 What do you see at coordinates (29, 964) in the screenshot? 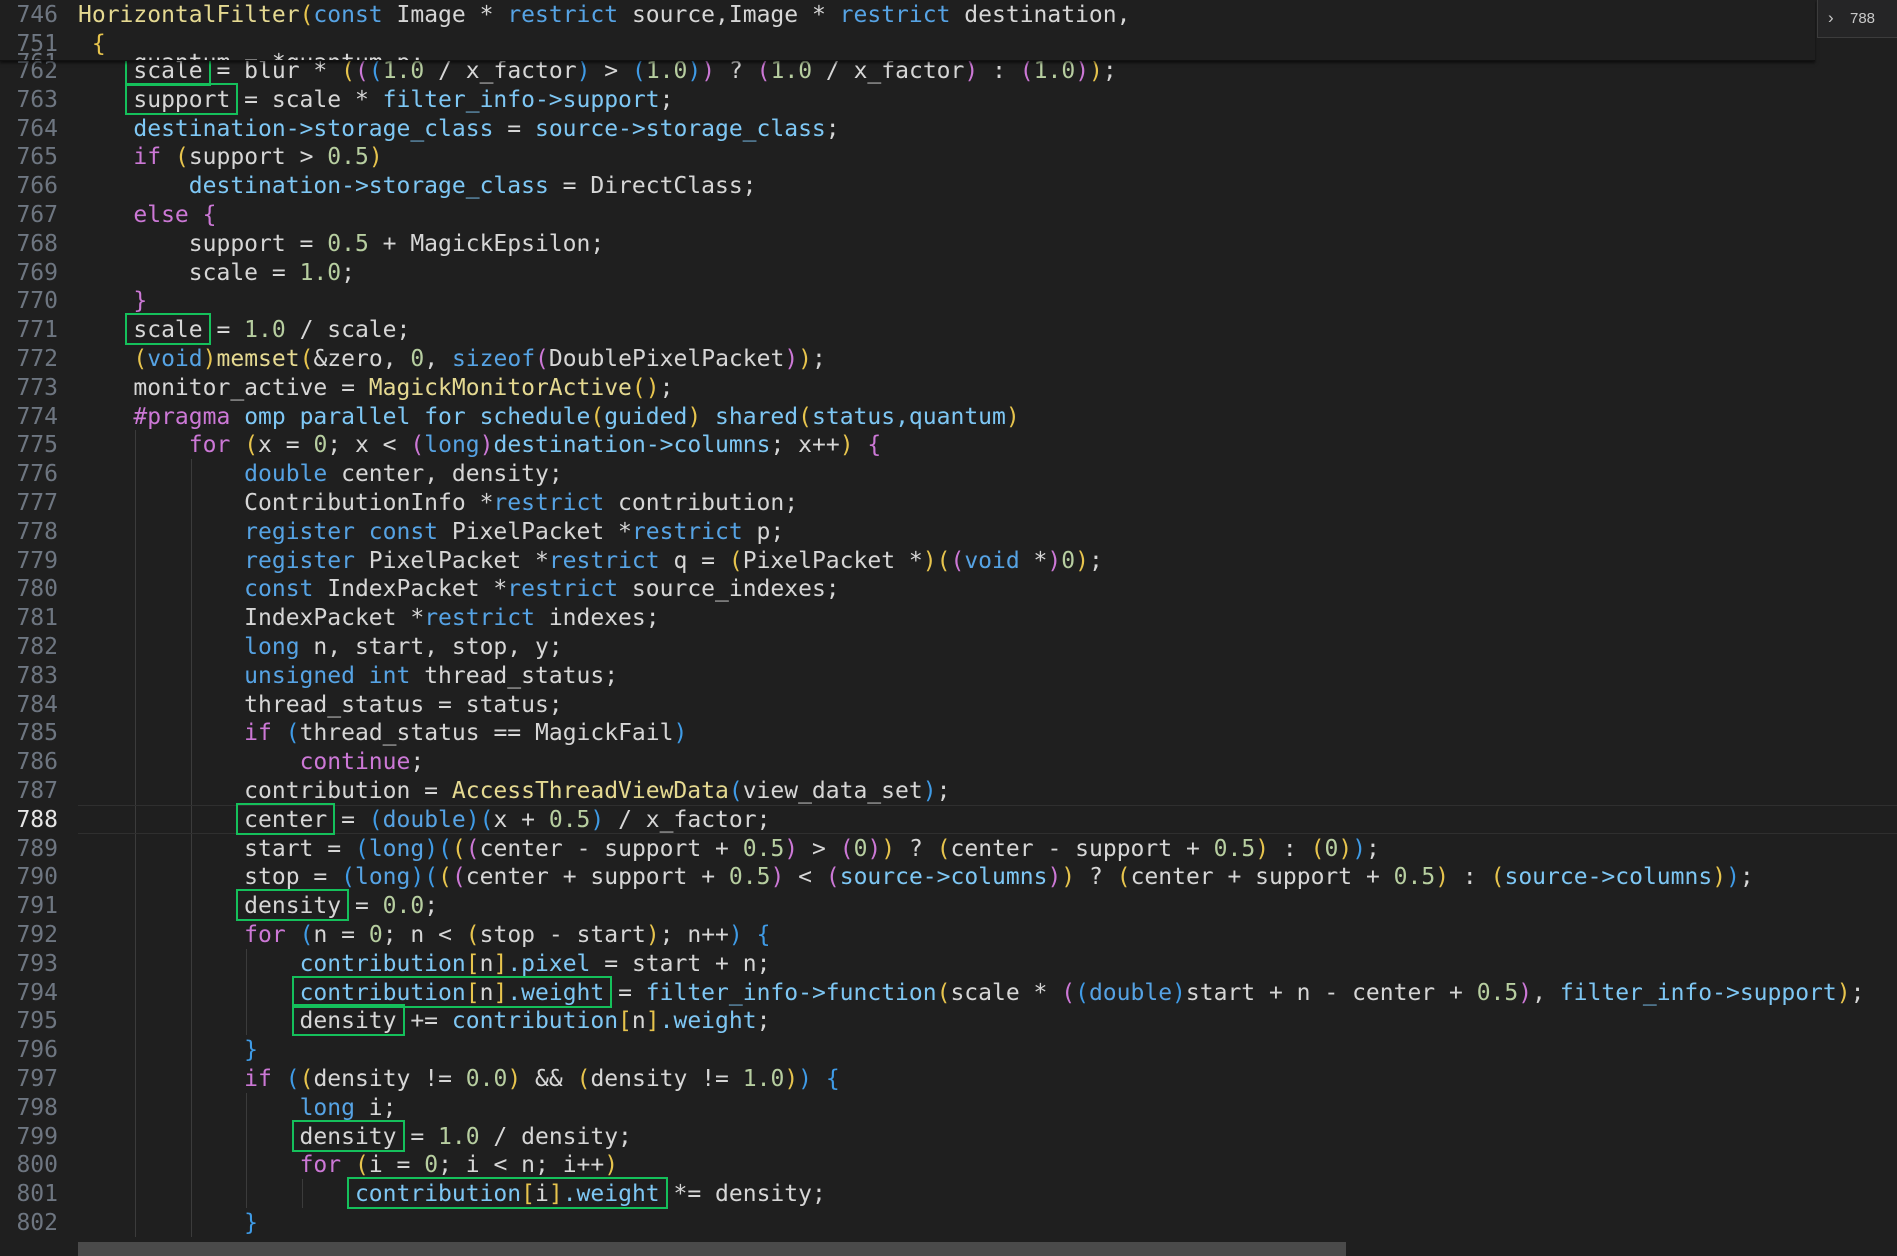
I see `line-number: 793` at bounding box center [29, 964].